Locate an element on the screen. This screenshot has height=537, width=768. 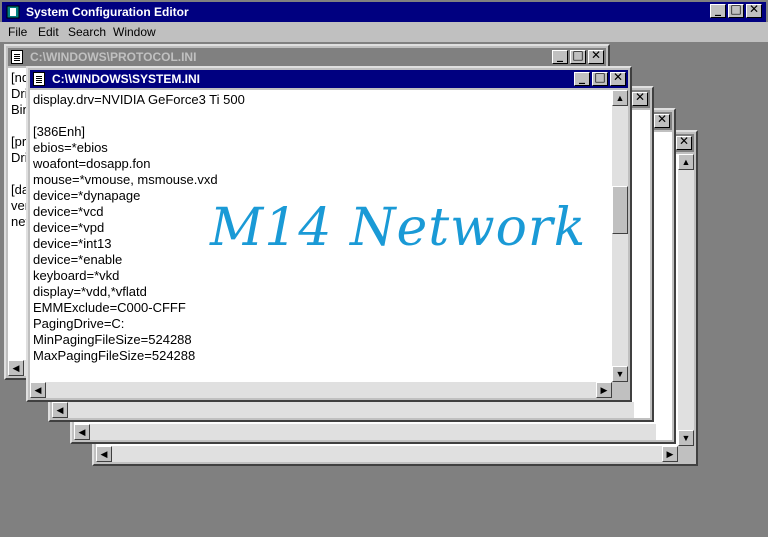
app-icon is located at coordinates (13, 12).